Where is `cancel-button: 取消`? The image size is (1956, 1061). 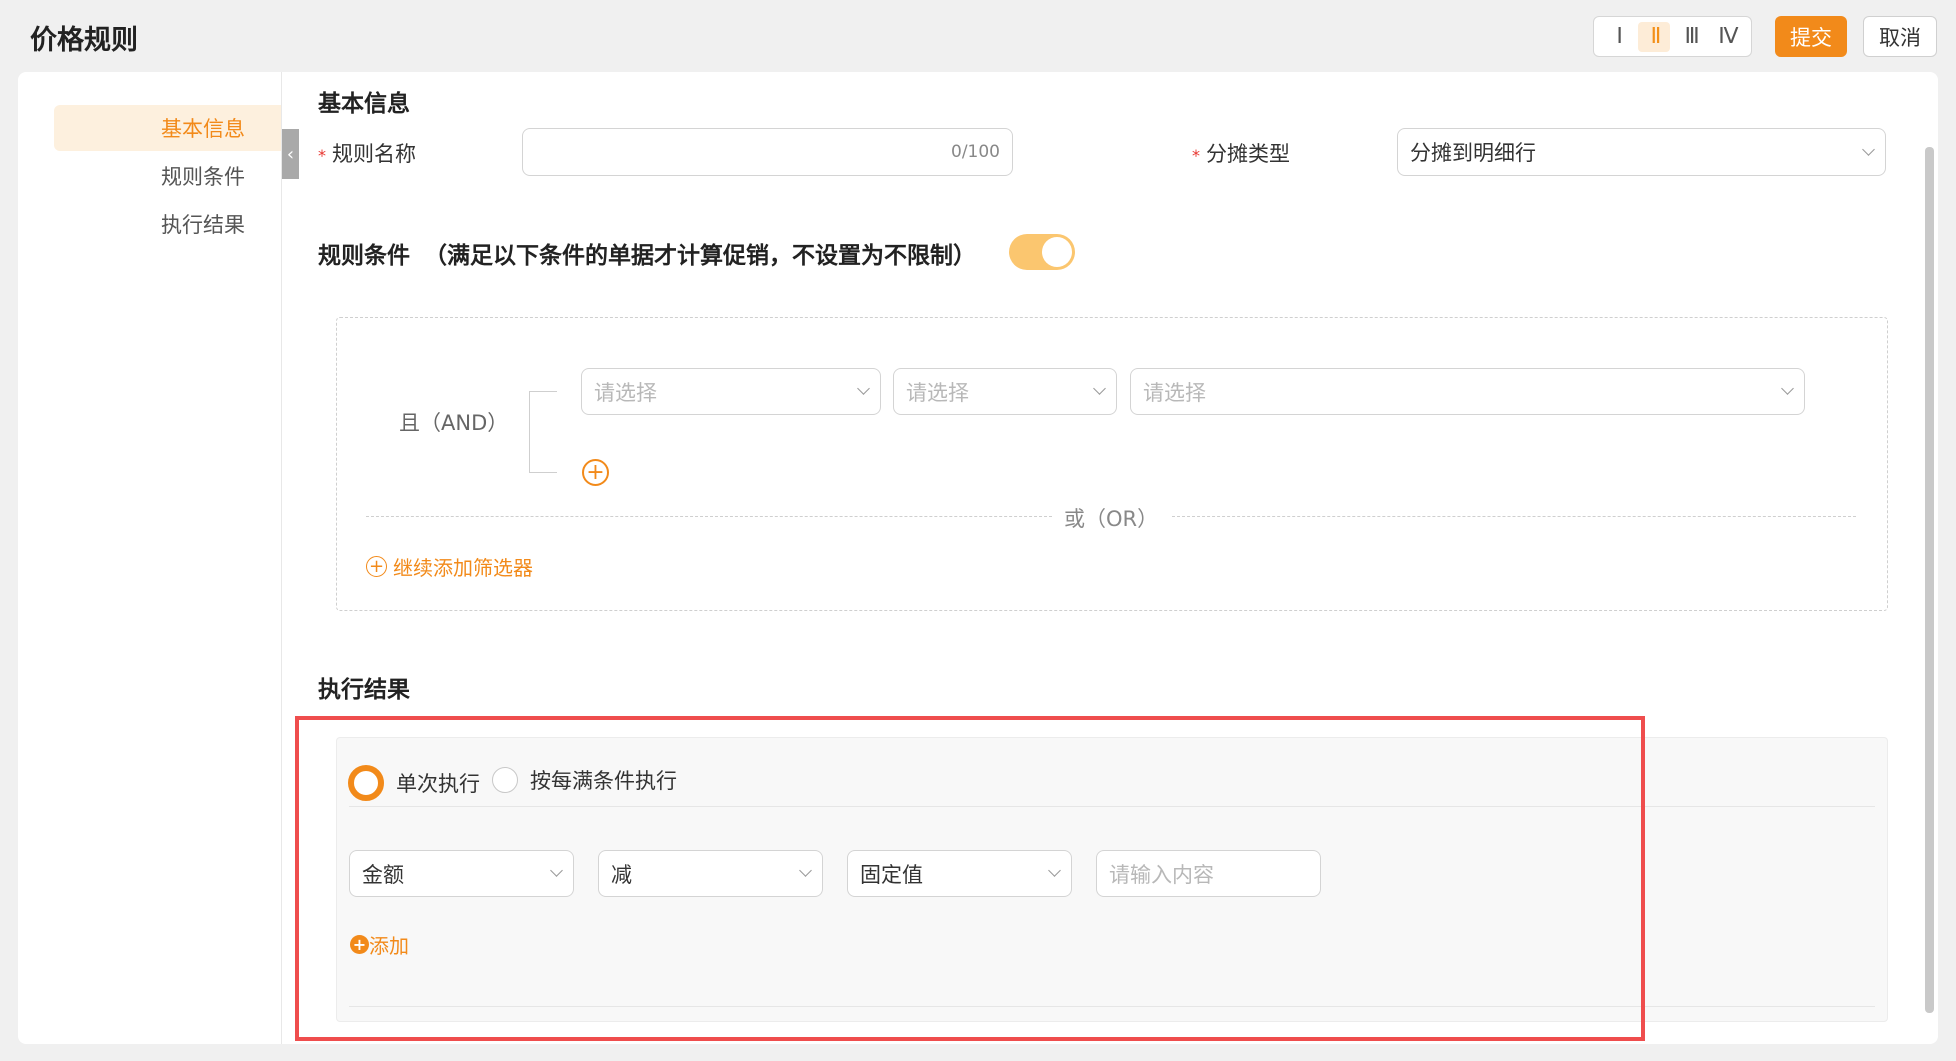
cancel-button: 取消 is located at coordinates (1900, 36).